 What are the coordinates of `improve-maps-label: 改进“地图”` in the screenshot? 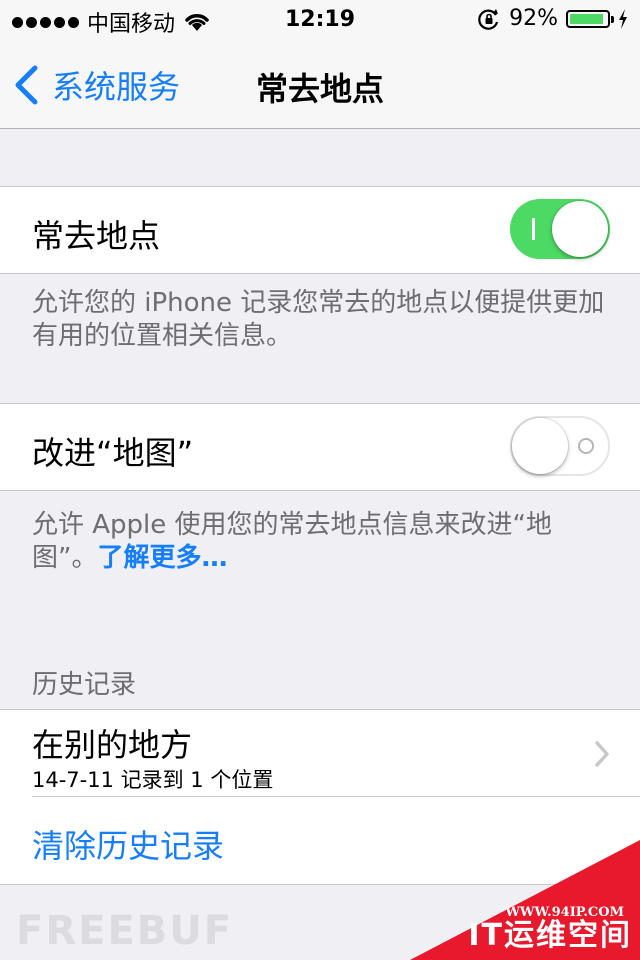 It's located at (113, 453).